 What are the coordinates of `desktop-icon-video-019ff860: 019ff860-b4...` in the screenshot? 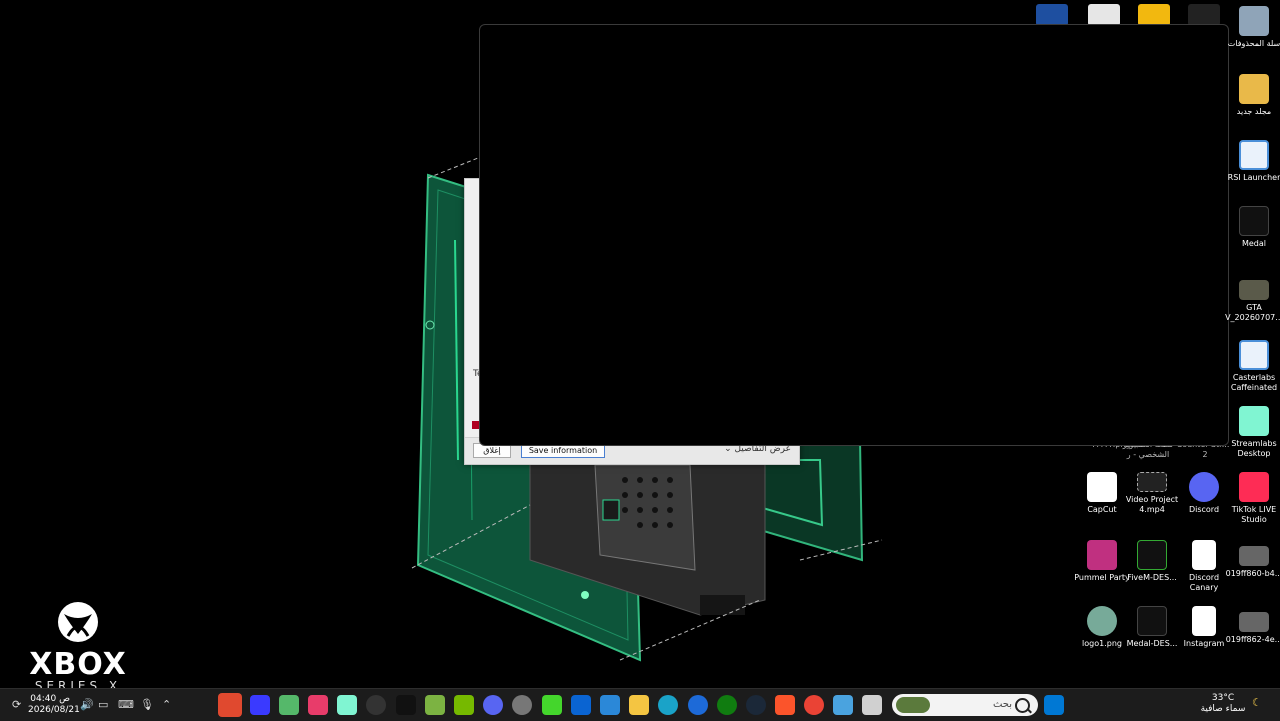 It's located at (1252, 562).